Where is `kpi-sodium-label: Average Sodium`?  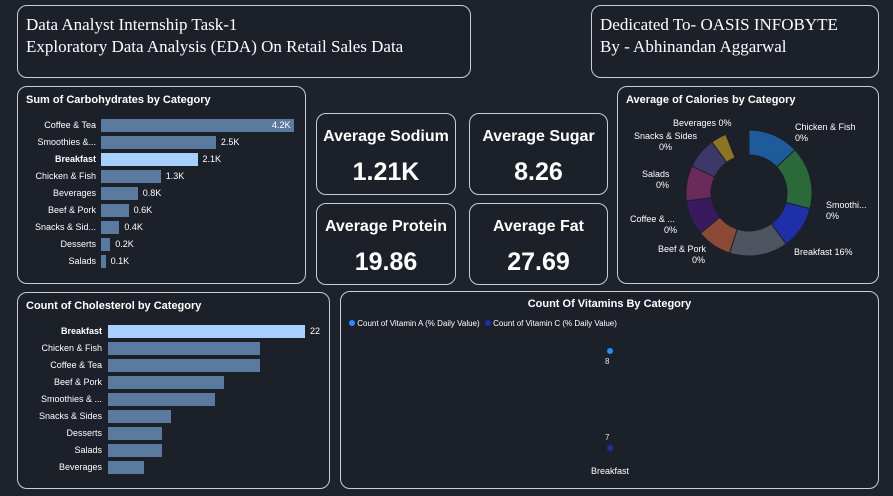 kpi-sodium-label: Average Sodium is located at coordinates (386, 136).